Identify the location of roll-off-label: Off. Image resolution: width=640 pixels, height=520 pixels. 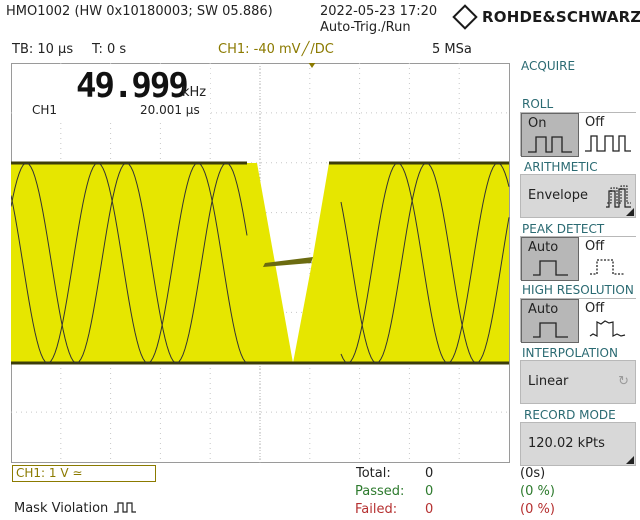
(595, 122).